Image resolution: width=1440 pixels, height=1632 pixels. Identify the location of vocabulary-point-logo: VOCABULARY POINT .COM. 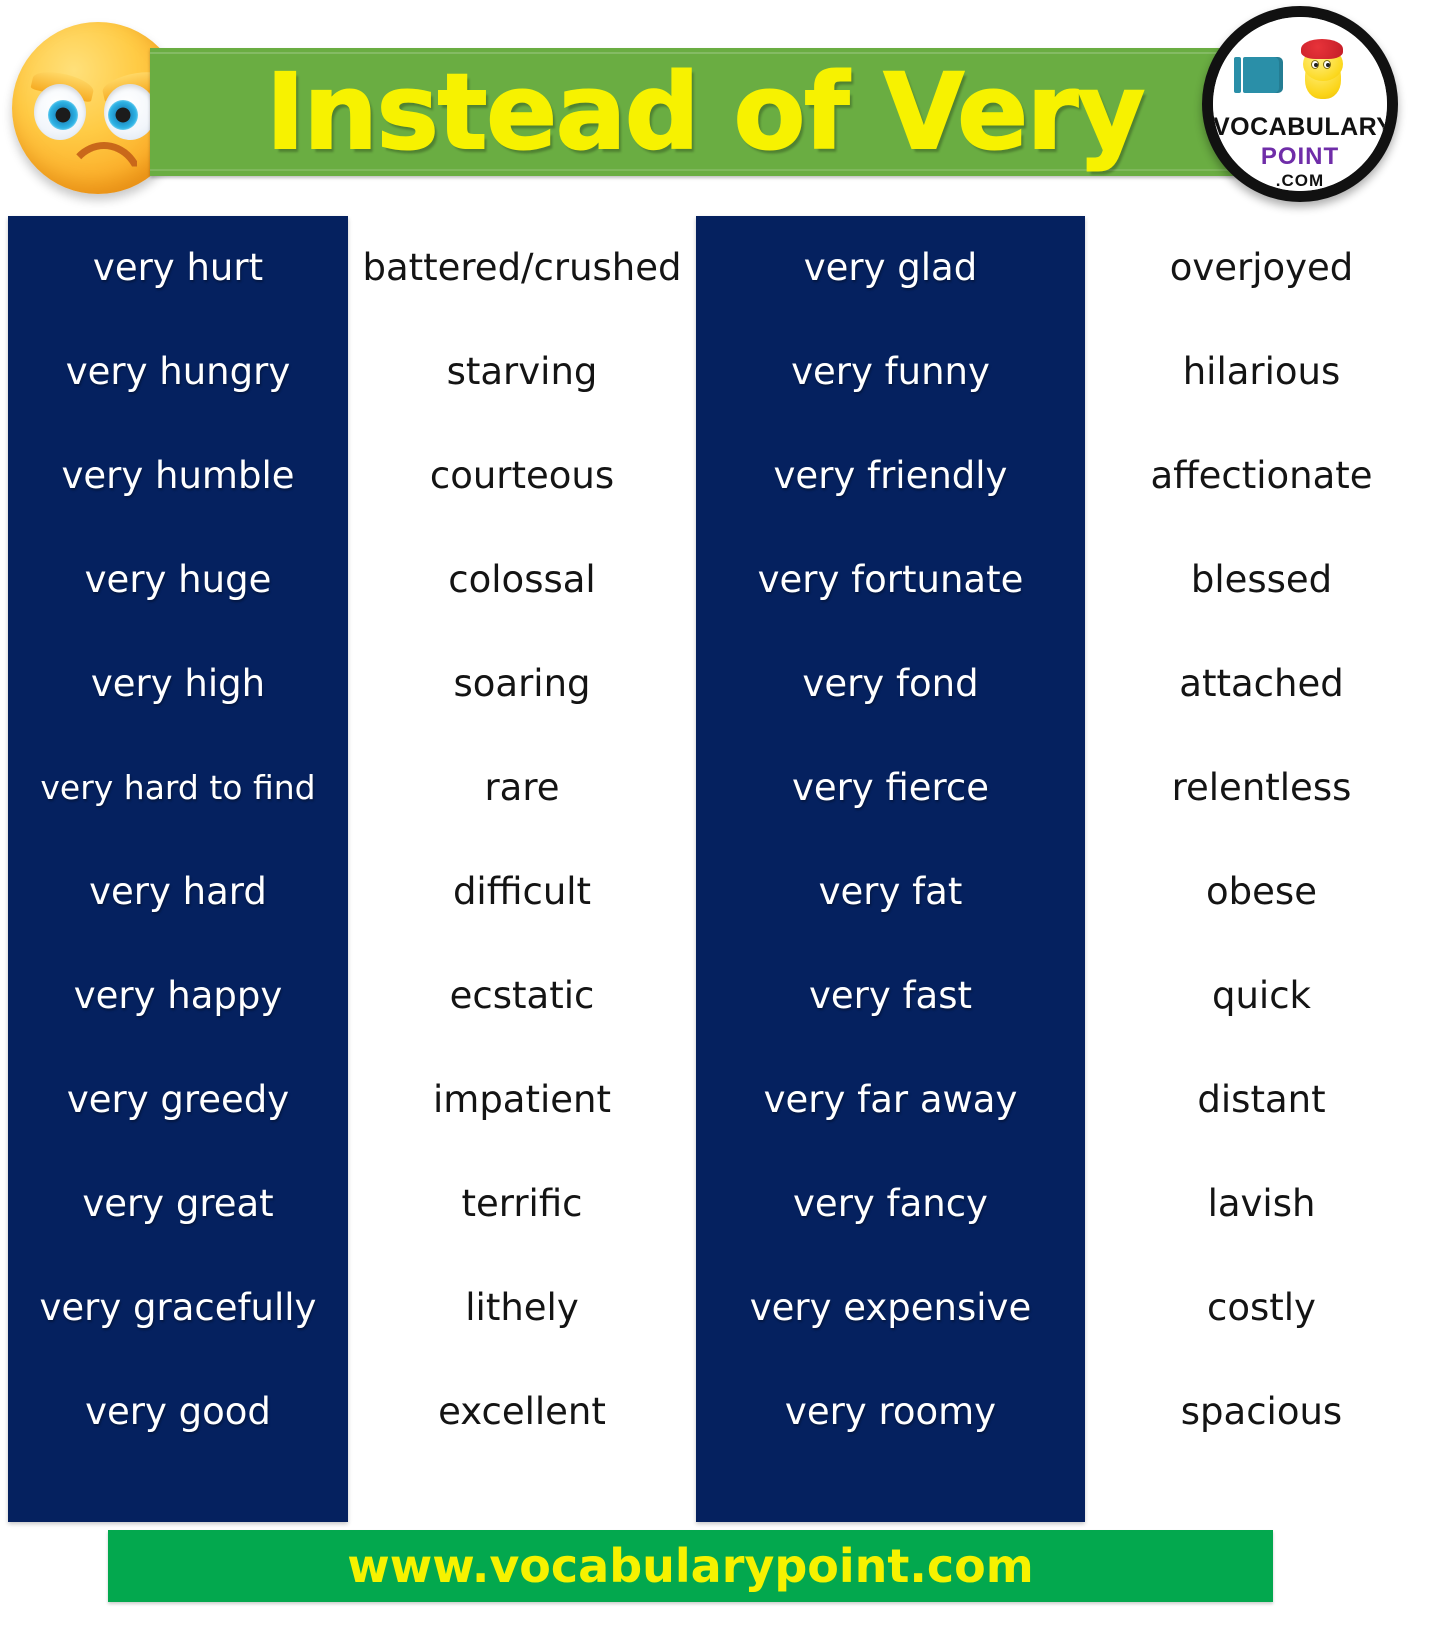
(1300, 104).